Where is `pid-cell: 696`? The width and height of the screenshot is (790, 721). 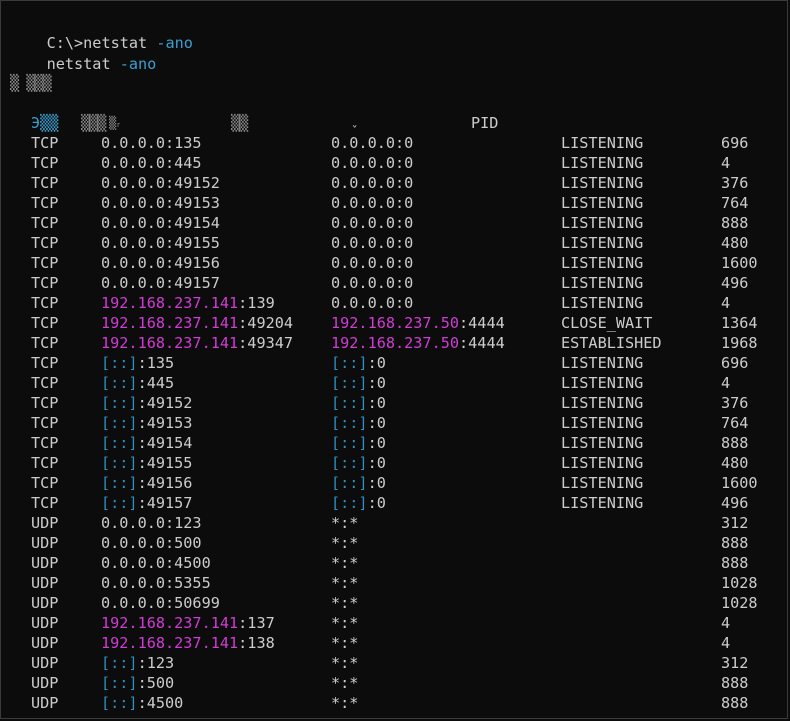 pid-cell: 696 is located at coordinates (734, 363).